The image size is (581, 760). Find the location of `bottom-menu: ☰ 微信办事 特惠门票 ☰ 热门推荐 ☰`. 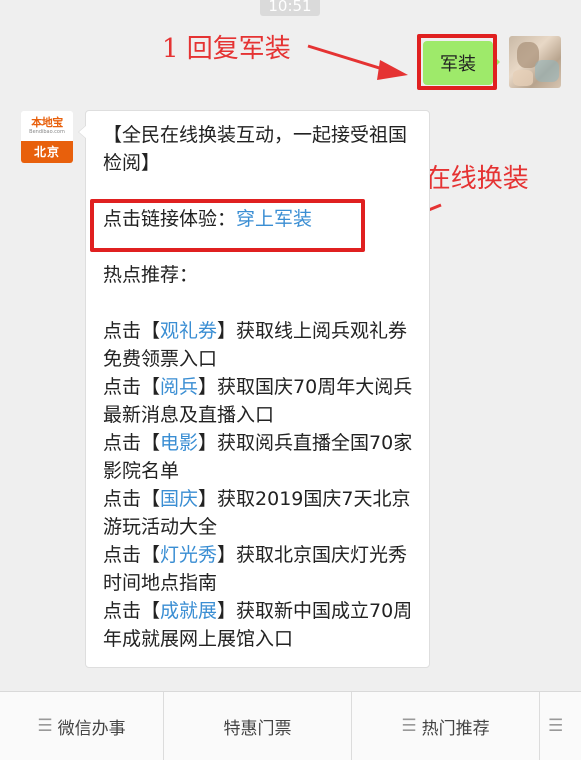

bottom-menu: ☰ 微信办事 特惠门票 ☰ 热门推荐 ☰ is located at coordinates (290, 725).